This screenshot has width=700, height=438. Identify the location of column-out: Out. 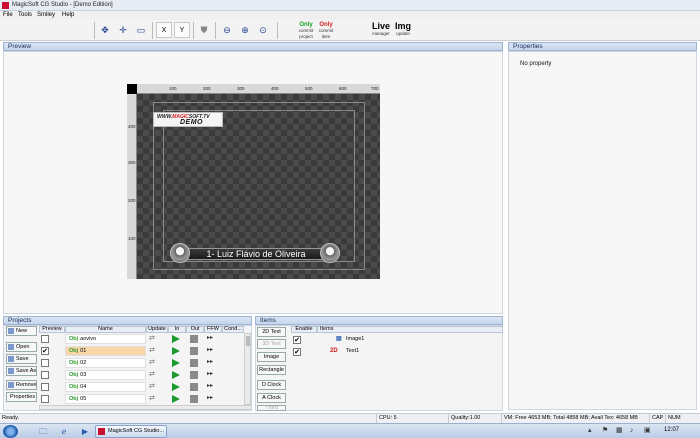
(195, 329).